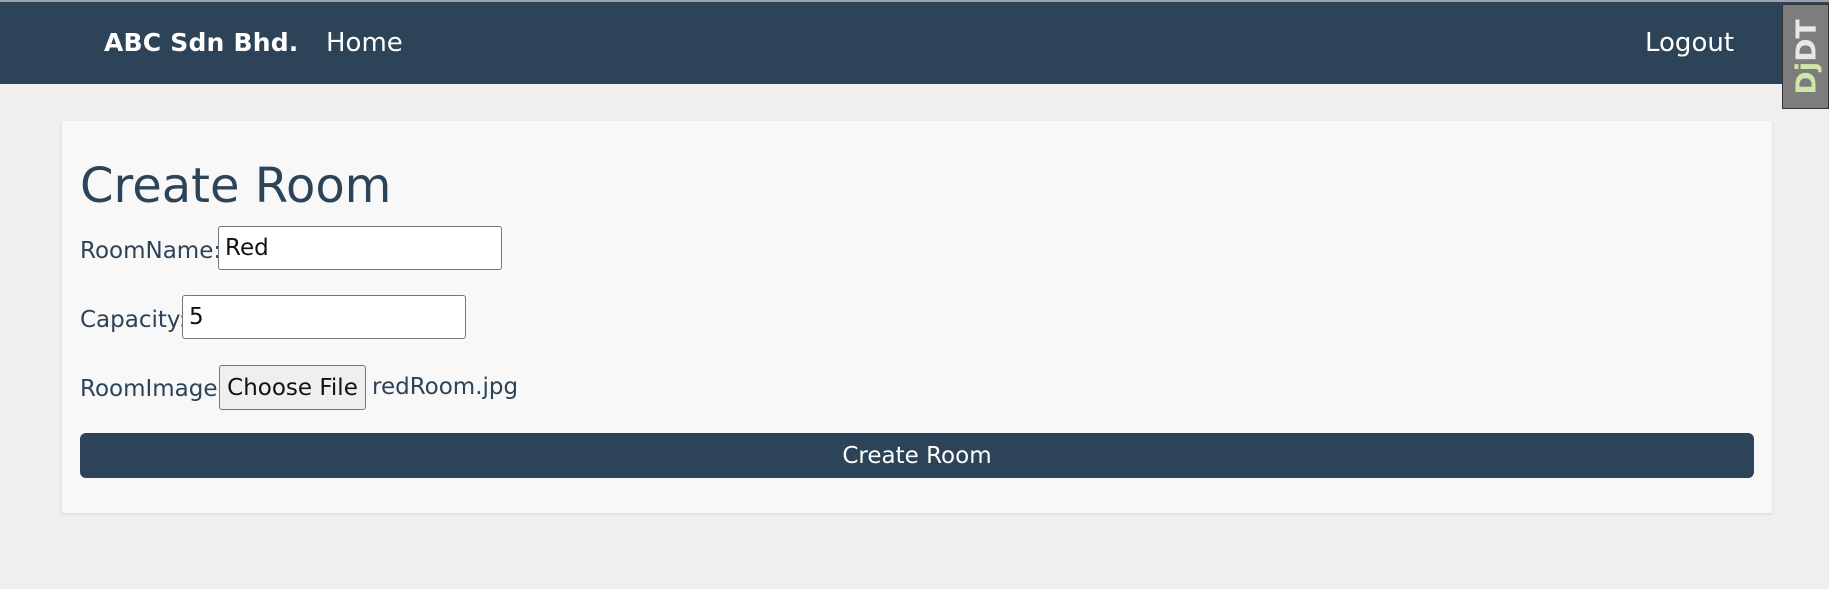 The height and width of the screenshot is (589, 1829). Describe the element at coordinates (1689, 43) in the screenshot. I see `nav-logout-link: Logout` at that location.